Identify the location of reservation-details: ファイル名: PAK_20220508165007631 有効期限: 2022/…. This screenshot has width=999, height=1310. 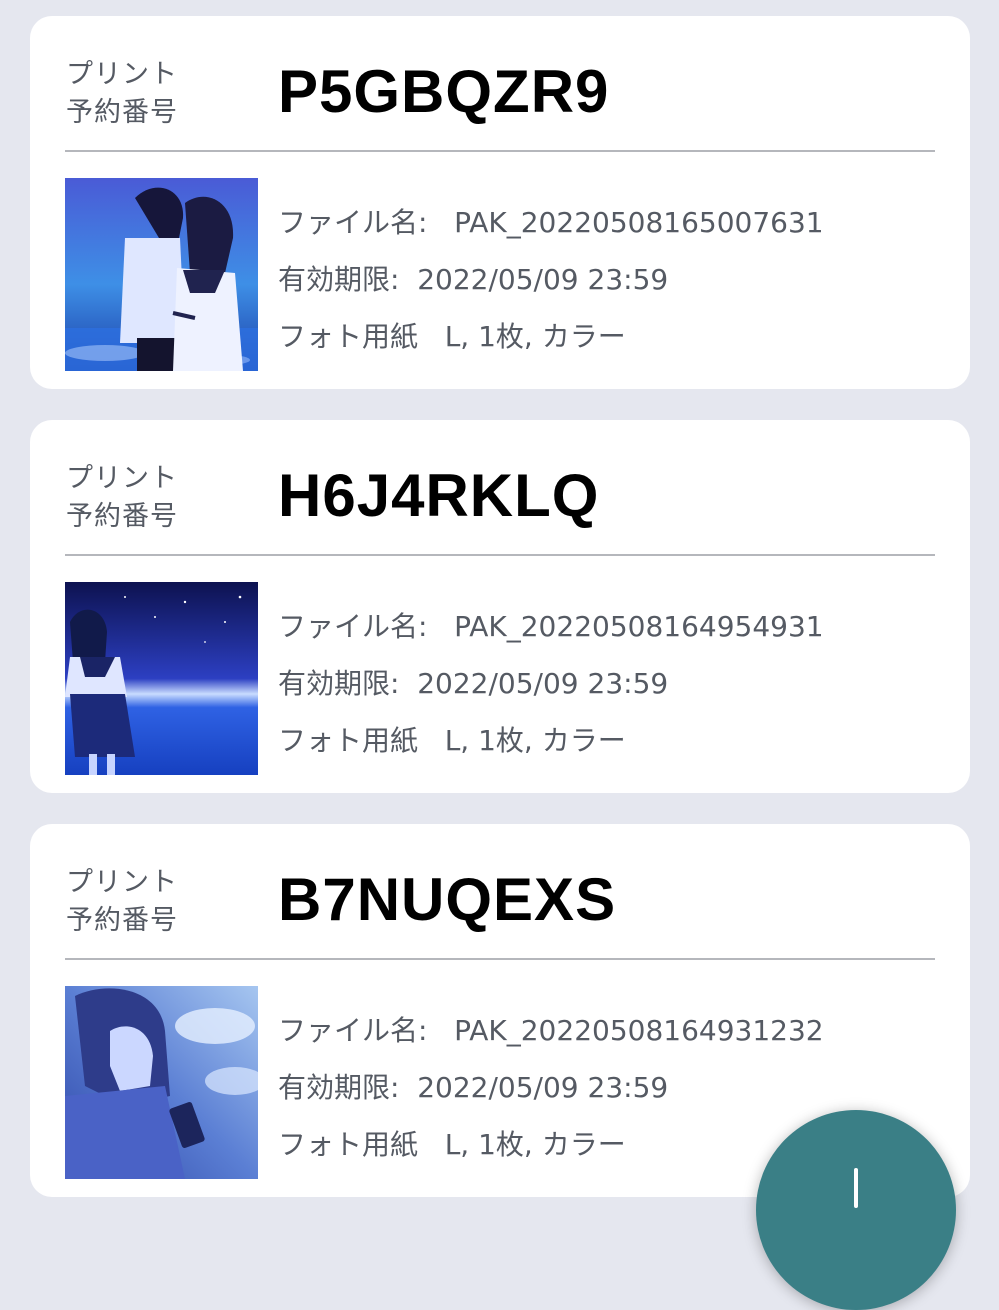
(551, 279).